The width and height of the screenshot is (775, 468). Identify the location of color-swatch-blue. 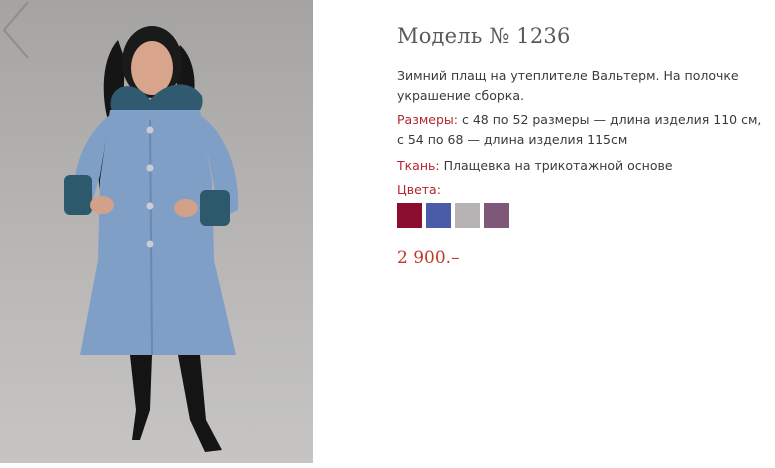
(438, 215).